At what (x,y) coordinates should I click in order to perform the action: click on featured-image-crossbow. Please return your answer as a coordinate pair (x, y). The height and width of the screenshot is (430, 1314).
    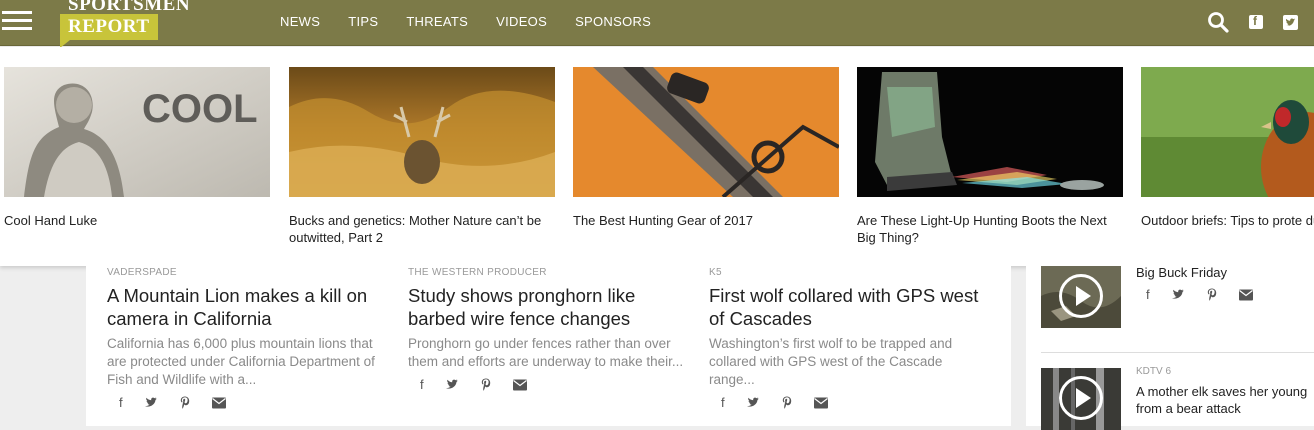
    Looking at the image, I should click on (706, 132).